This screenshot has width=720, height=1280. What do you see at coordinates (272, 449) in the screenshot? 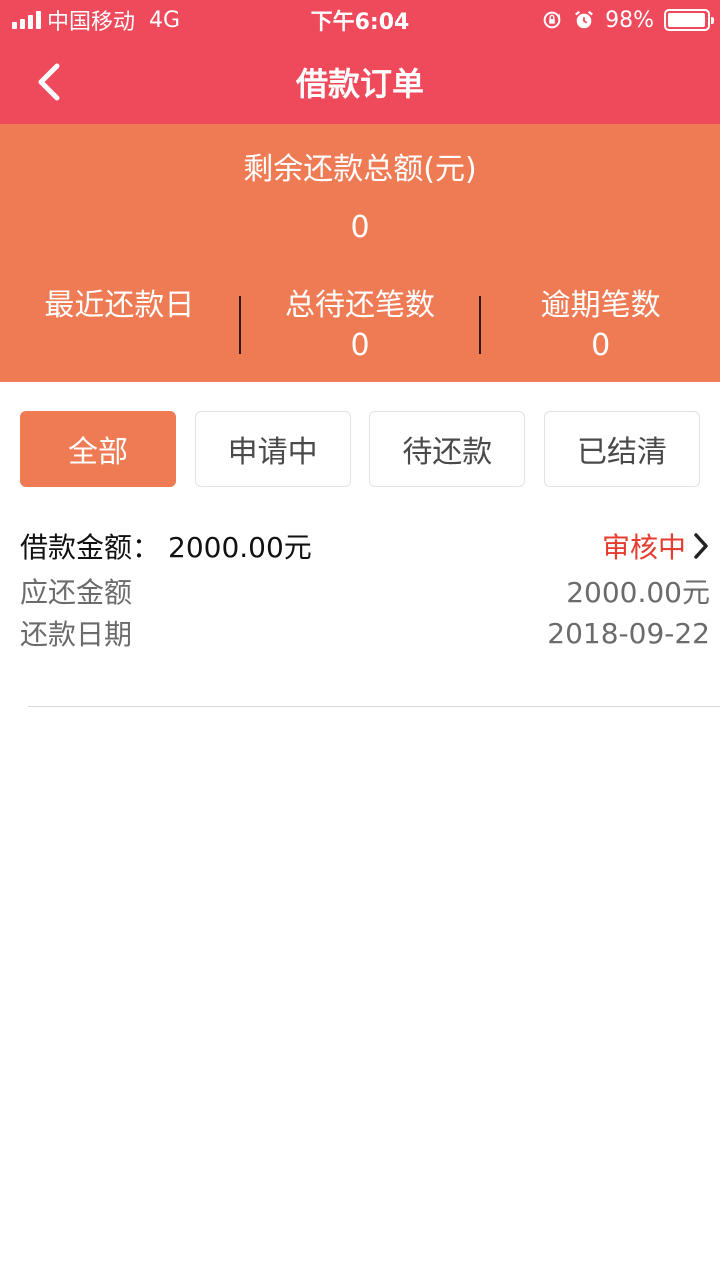
I see `tab-applying: 申请中` at bounding box center [272, 449].